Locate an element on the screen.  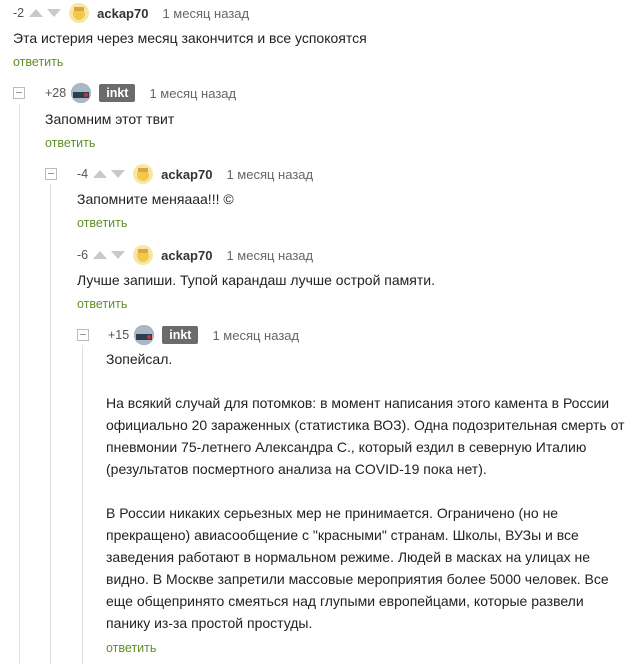
comment-header: -6 ackap70 1 месяц назад is located at coordinates (195, 255).